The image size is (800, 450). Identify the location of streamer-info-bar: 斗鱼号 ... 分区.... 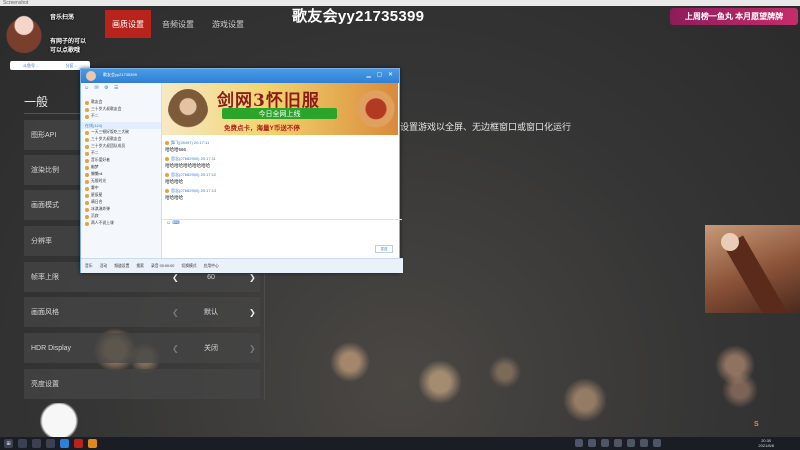
(50, 65).